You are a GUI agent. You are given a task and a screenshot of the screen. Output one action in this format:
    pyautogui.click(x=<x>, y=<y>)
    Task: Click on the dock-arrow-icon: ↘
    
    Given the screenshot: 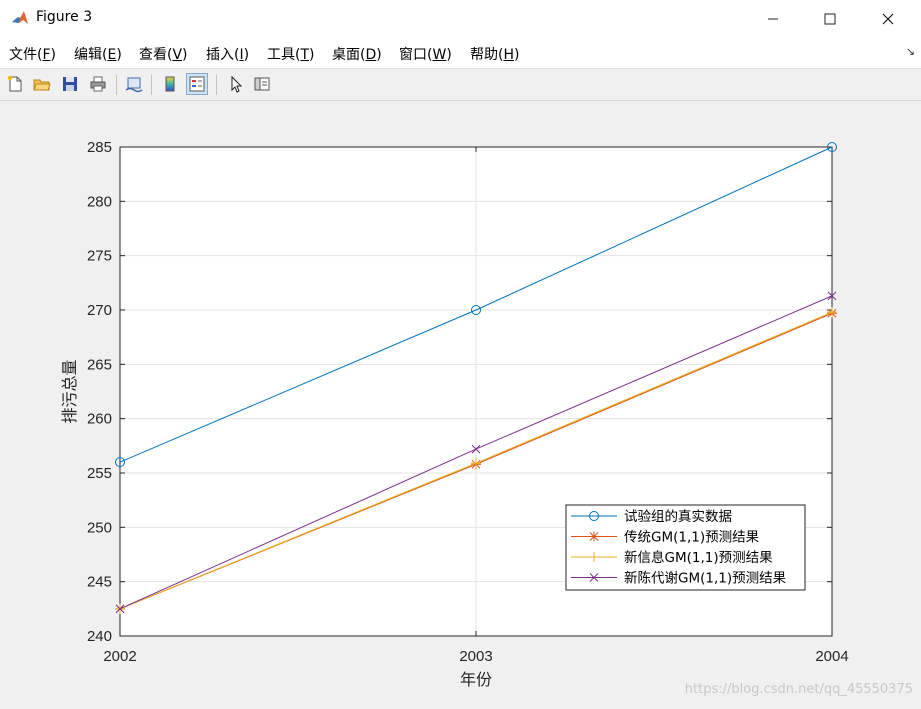 What is the action you would take?
    pyautogui.click(x=910, y=51)
    